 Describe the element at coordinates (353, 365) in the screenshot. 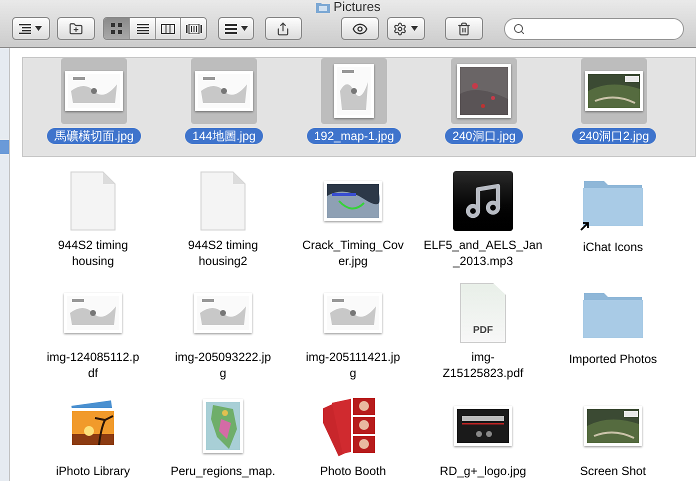

I see `file-name: img-205111421.jp g` at that location.